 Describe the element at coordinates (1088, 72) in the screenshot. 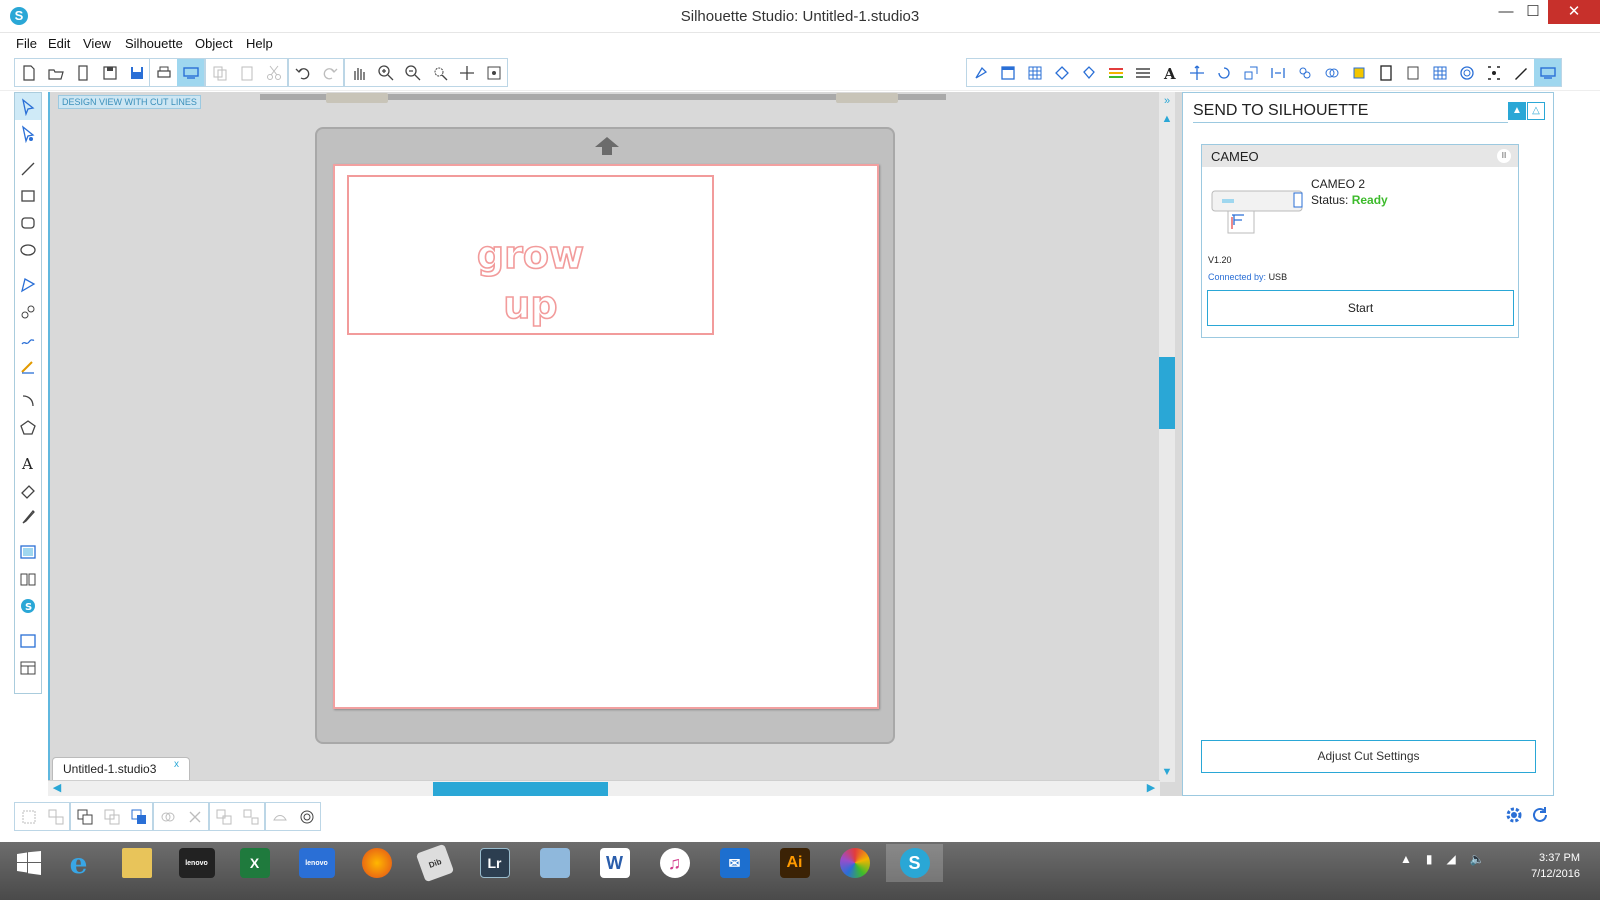

I see `fill-color-icon` at that location.